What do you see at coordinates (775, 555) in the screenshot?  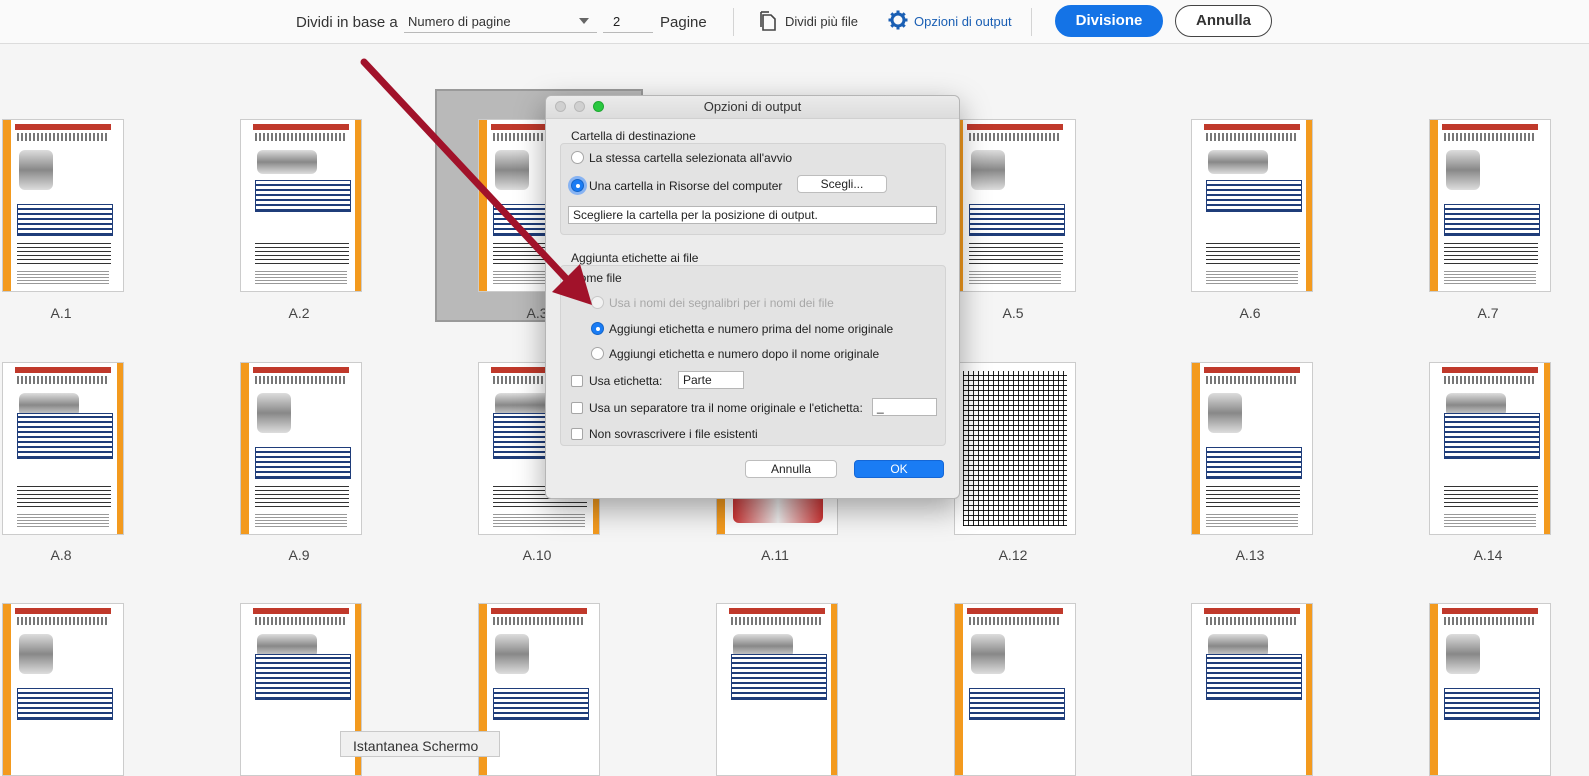 I see `page-label: A.11` at bounding box center [775, 555].